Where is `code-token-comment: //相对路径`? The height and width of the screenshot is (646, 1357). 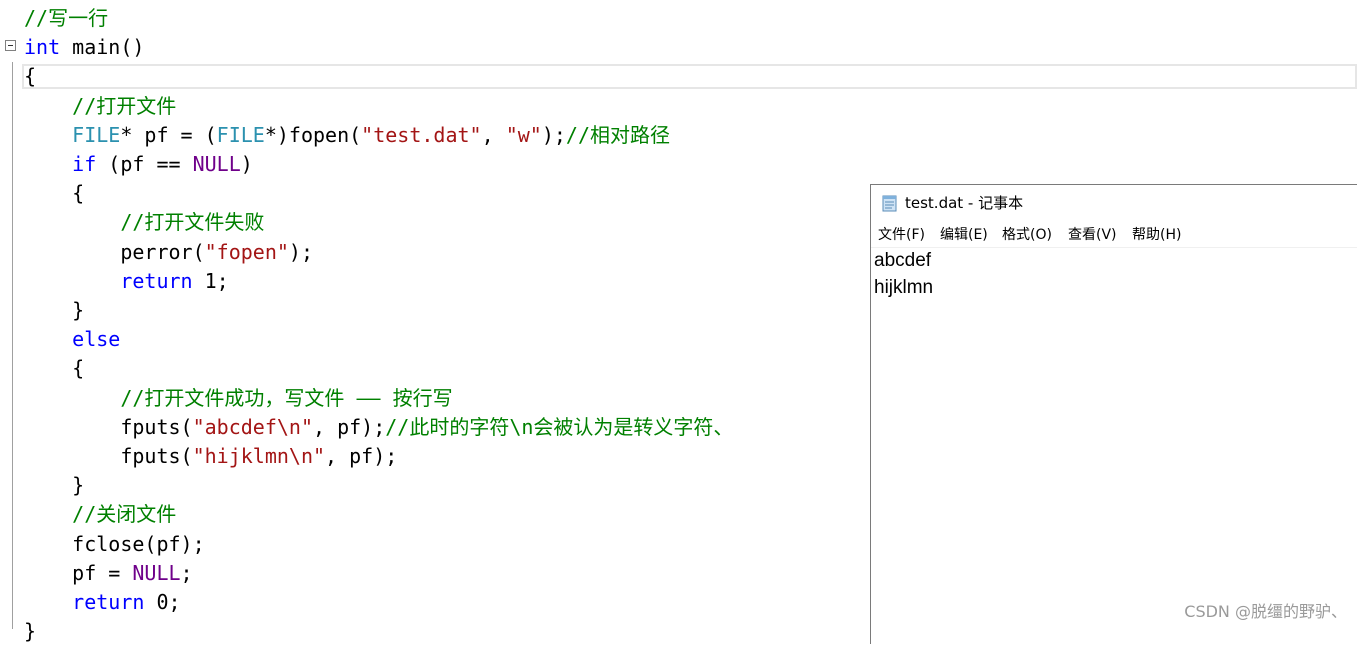
code-token-comment: //相对路径 is located at coordinates (617, 134).